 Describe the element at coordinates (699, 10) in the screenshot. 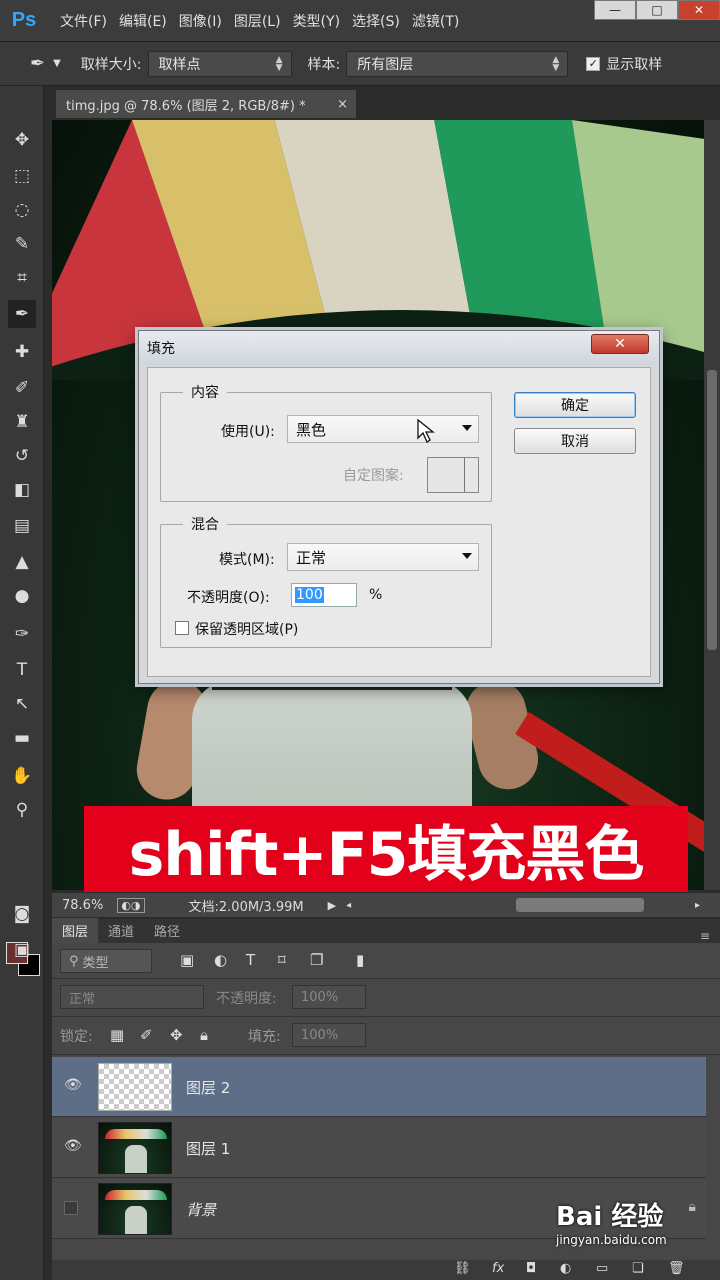

I see `close-button: ✕` at that location.